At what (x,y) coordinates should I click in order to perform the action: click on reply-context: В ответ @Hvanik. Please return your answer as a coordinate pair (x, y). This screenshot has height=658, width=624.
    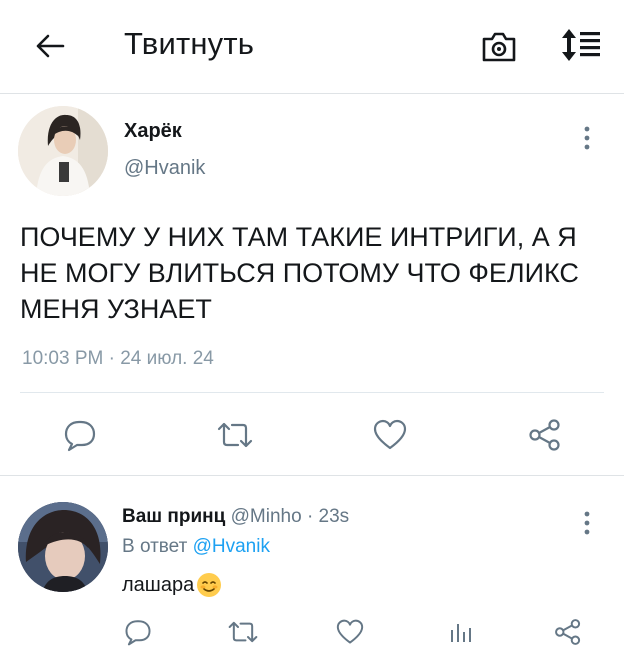
    Looking at the image, I should click on (196, 547).